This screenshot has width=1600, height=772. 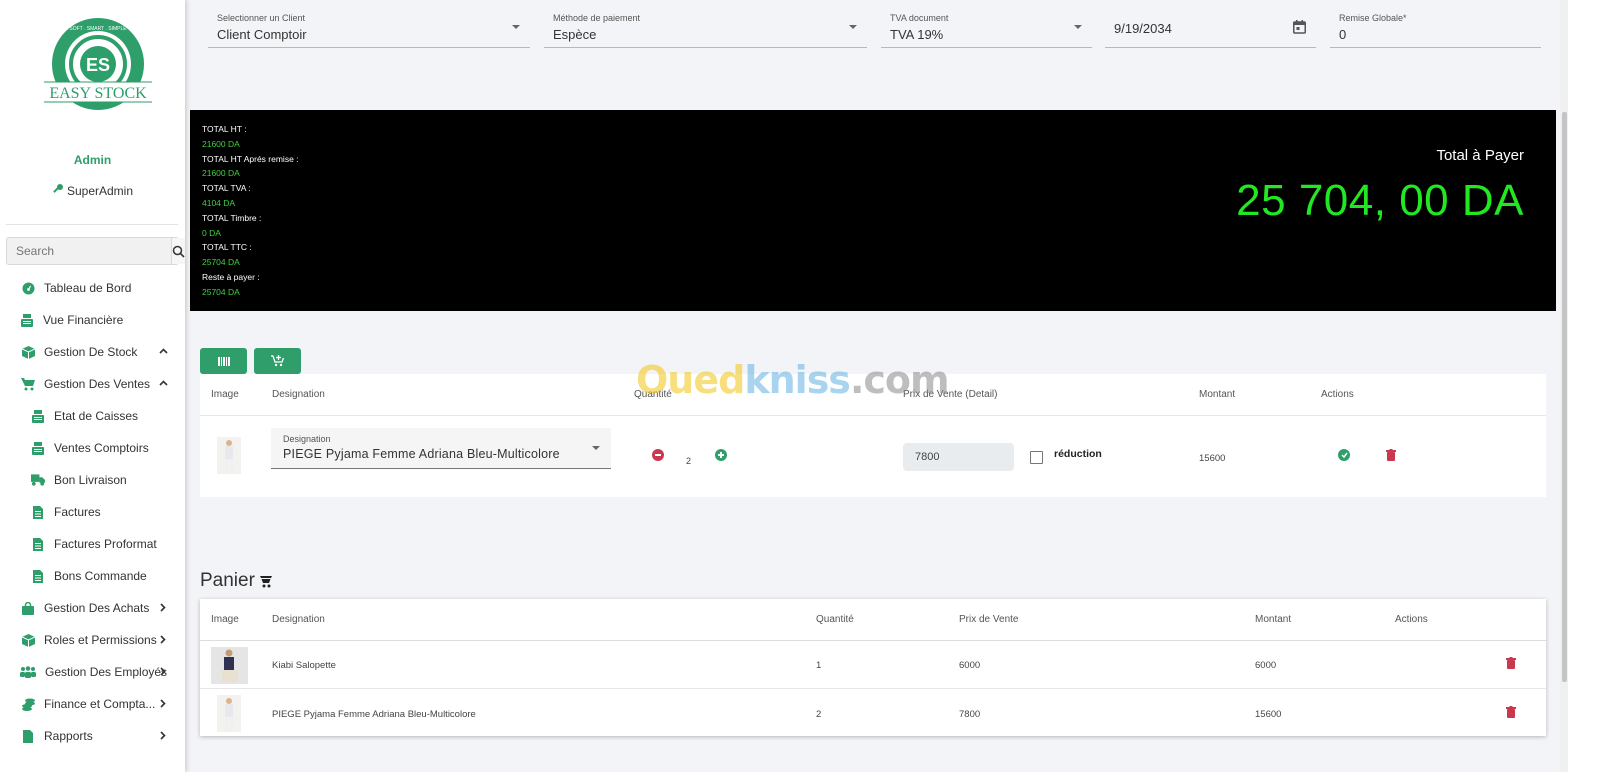 I want to click on total-timbre-label: TOTAL Timbre :, so click(x=232, y=217).